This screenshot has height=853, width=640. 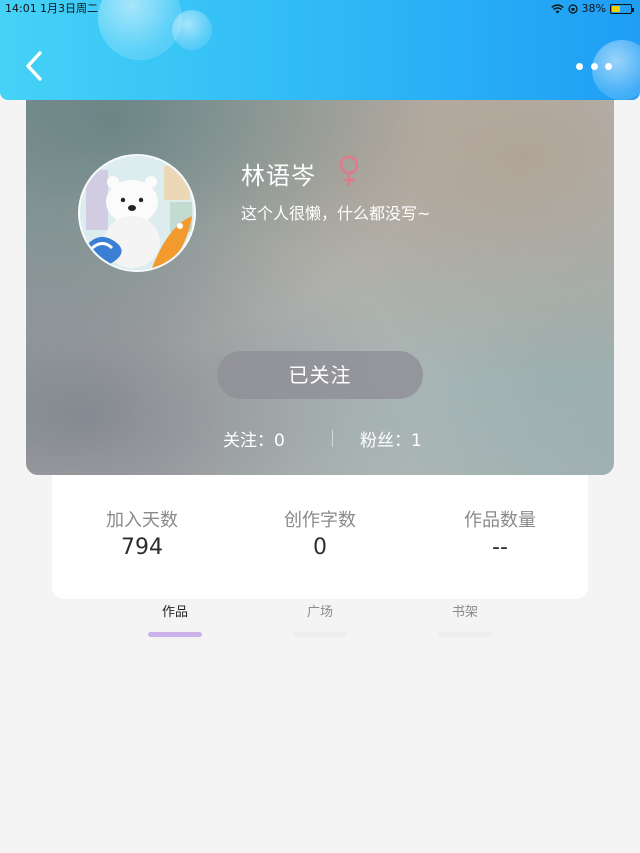 I want to click on bear-avatar-illustration, so click(x=137, y=213).